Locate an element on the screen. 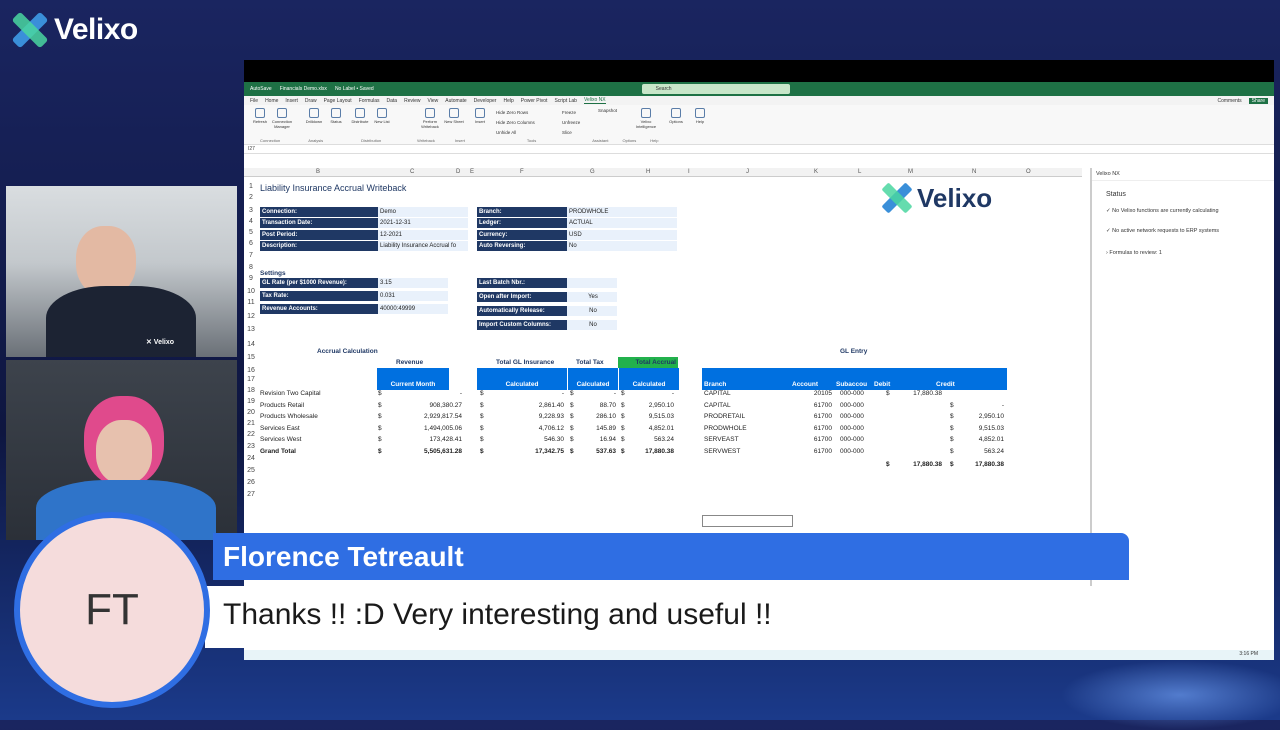 The height and width of the screenshot is (730, 1280). freeze-button: Freeze is located at coordinates (571, 113).